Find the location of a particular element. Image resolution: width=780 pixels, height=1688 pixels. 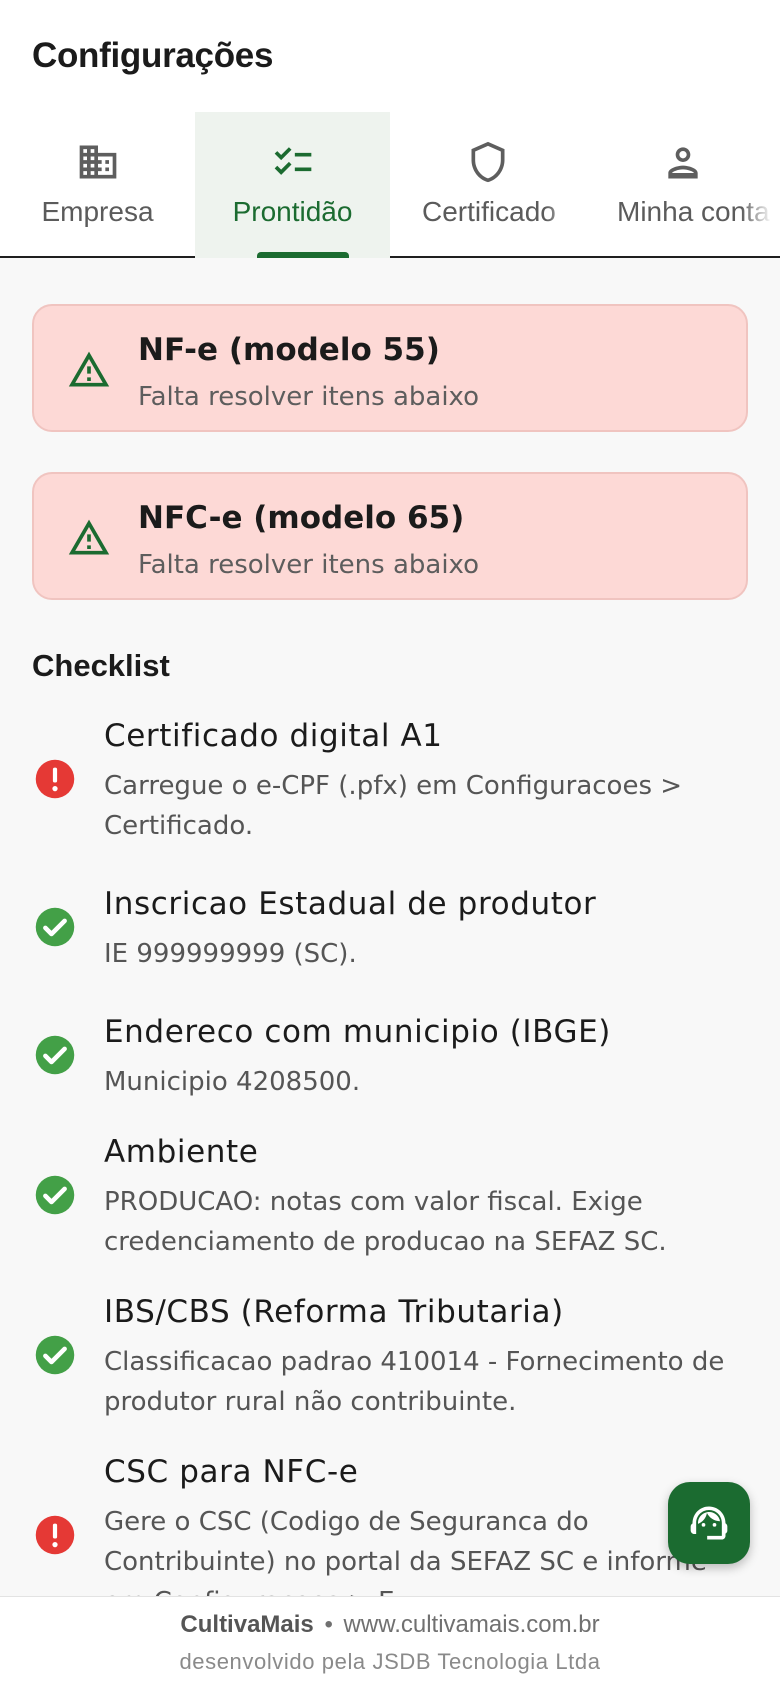

checklist-item-title: Endereco com municipio (IBGE) is located at coordinates (357, 1032).